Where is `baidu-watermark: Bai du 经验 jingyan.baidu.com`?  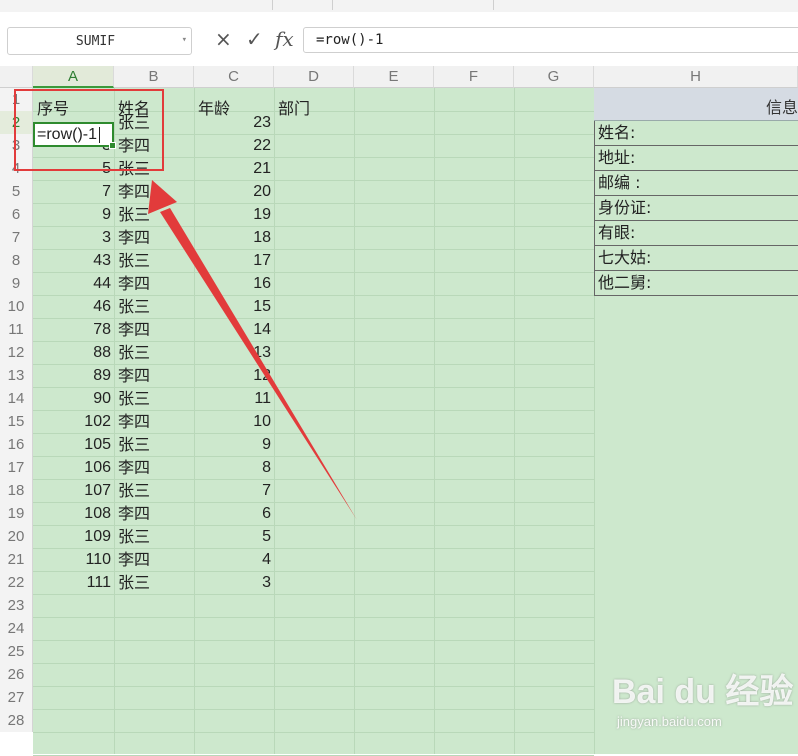
baidu-watermark: Bai du 经验 jingyan.baidu.com is located at coordinates (703, 696).